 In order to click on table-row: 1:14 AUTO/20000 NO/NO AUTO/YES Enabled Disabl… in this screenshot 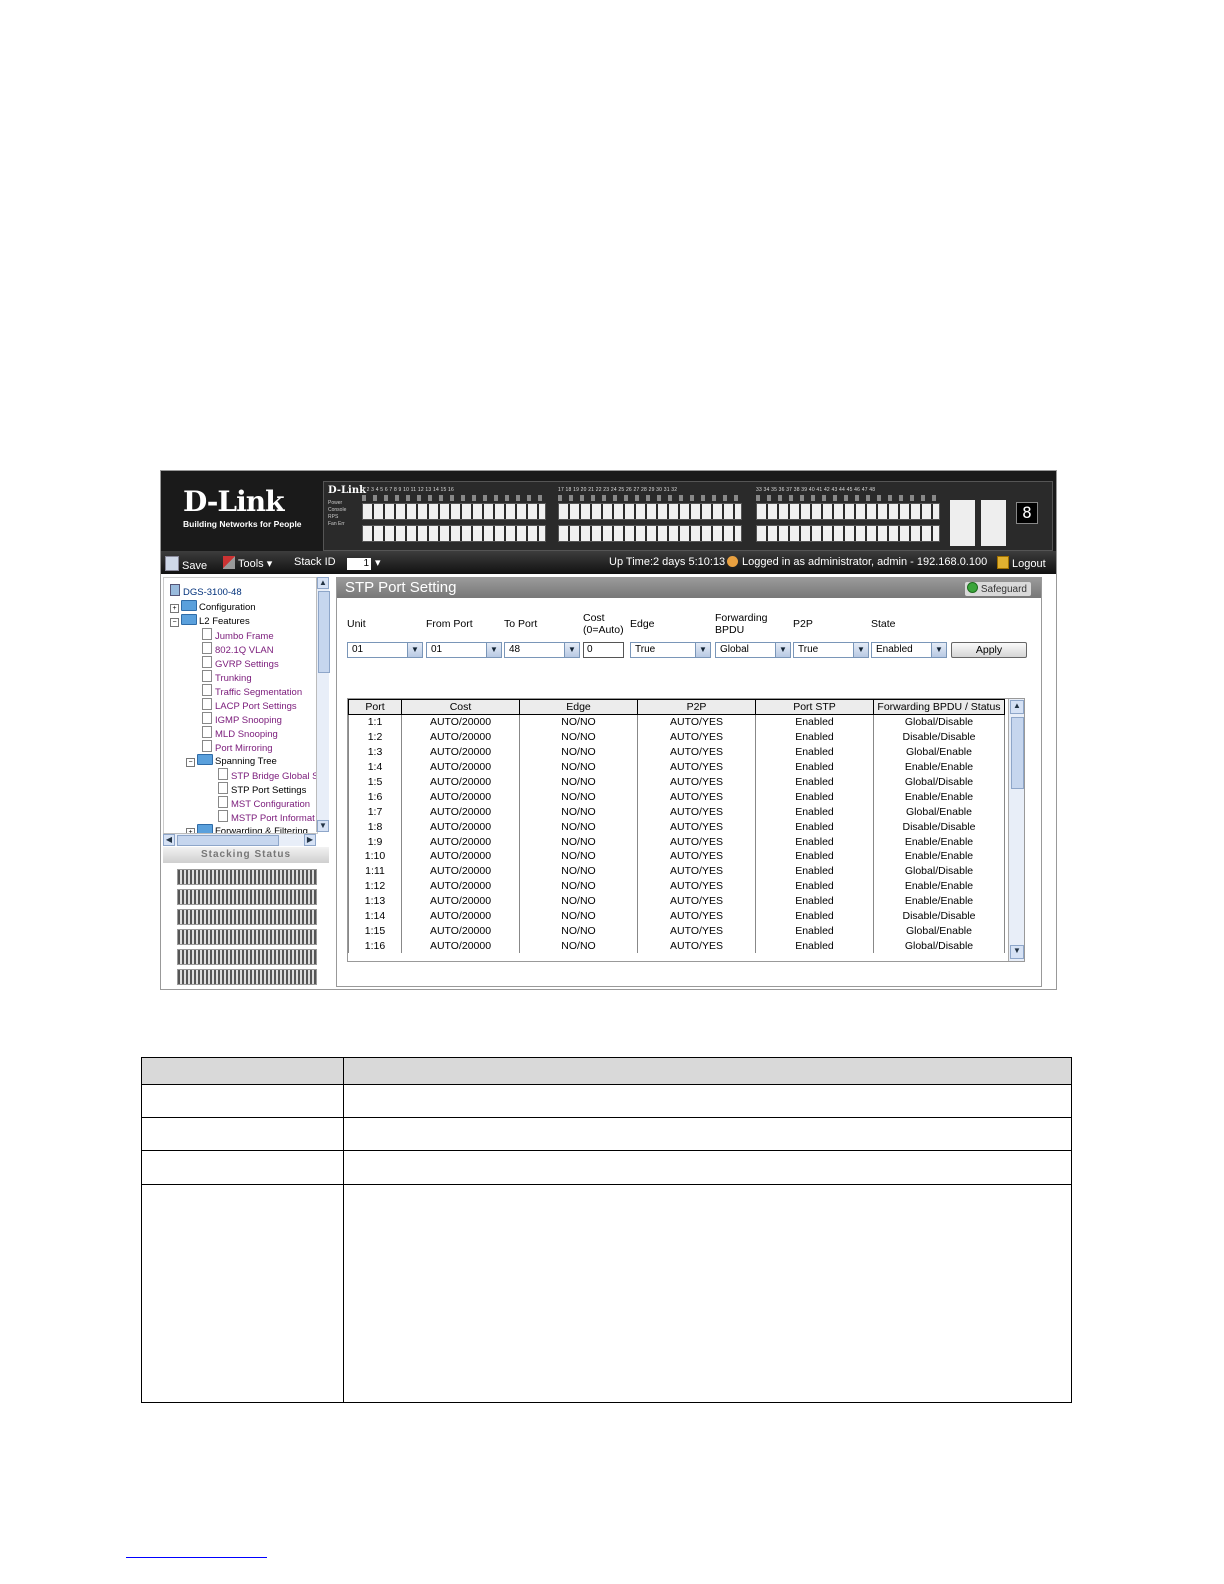, I will do `click(676, 916)`.